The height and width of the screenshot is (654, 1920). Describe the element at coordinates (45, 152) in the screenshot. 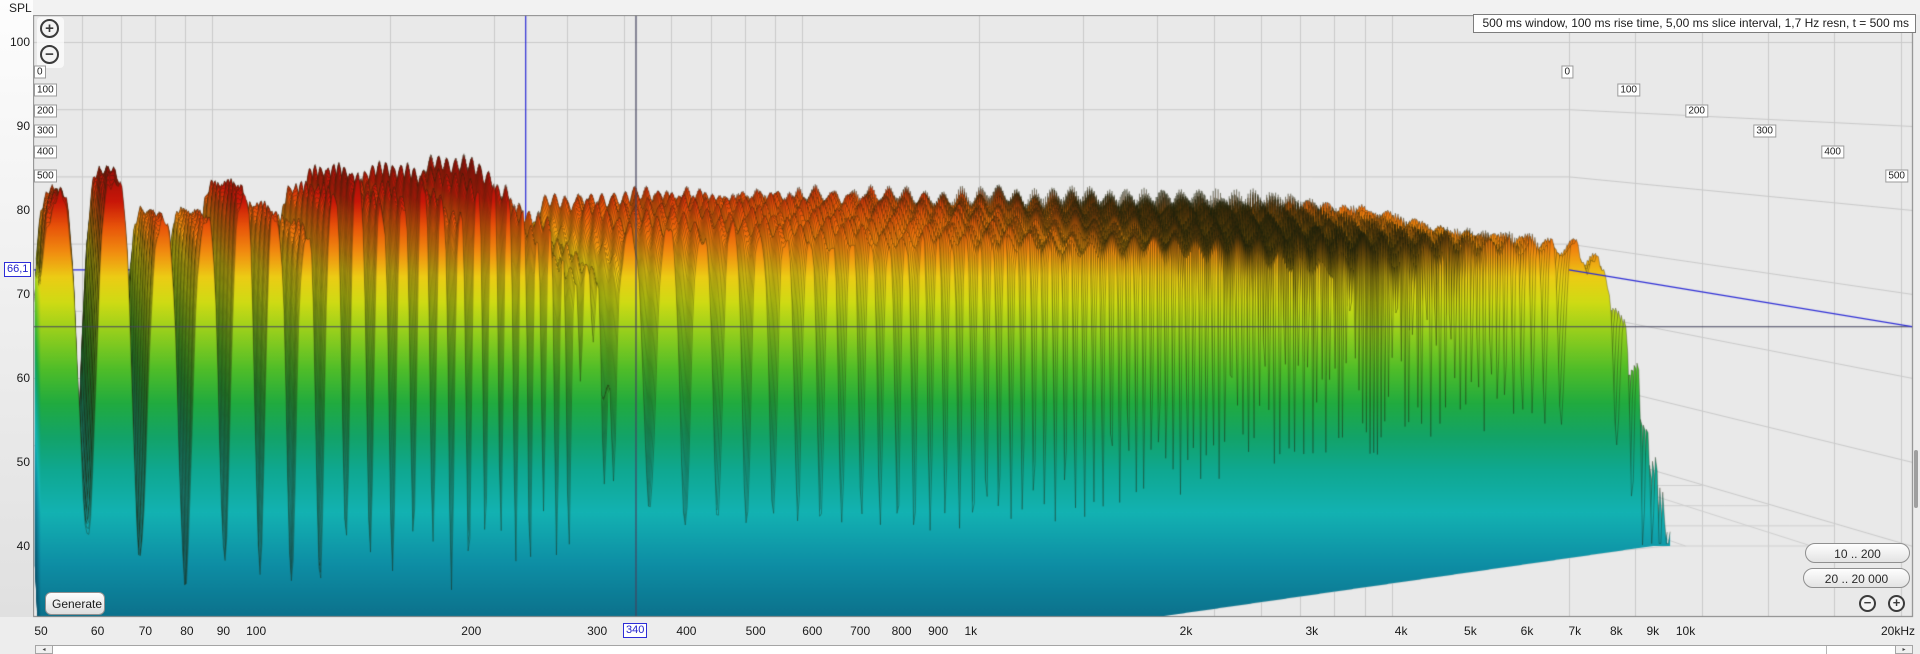

I see `time-tick-label-left: 400` at that location.